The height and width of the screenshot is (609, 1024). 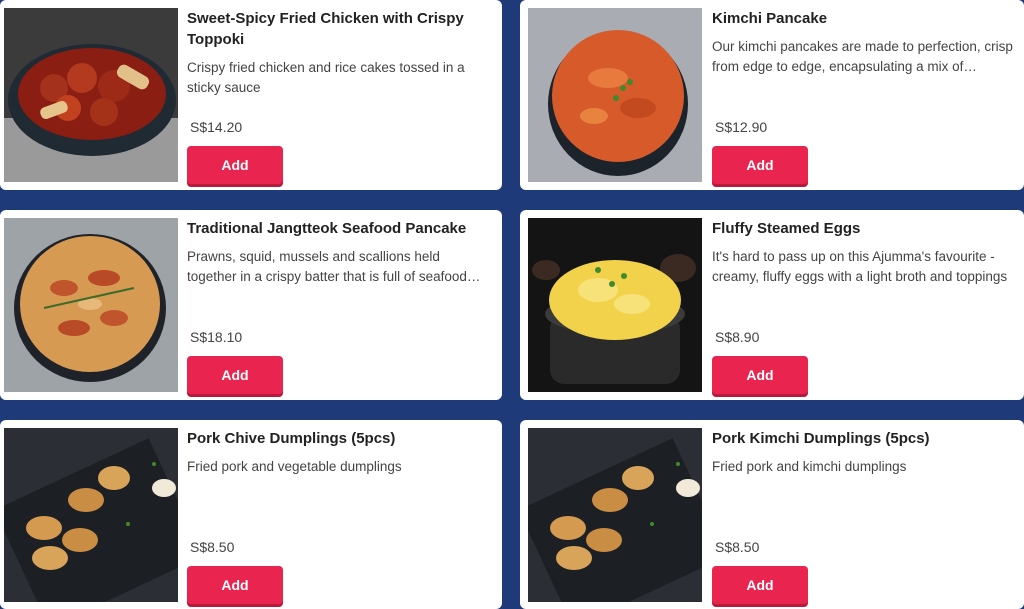 What do you see at coordinates (615, 95) in the screenshot?
I see `kimchi-pancake-image` at bounding box center [615, 95].